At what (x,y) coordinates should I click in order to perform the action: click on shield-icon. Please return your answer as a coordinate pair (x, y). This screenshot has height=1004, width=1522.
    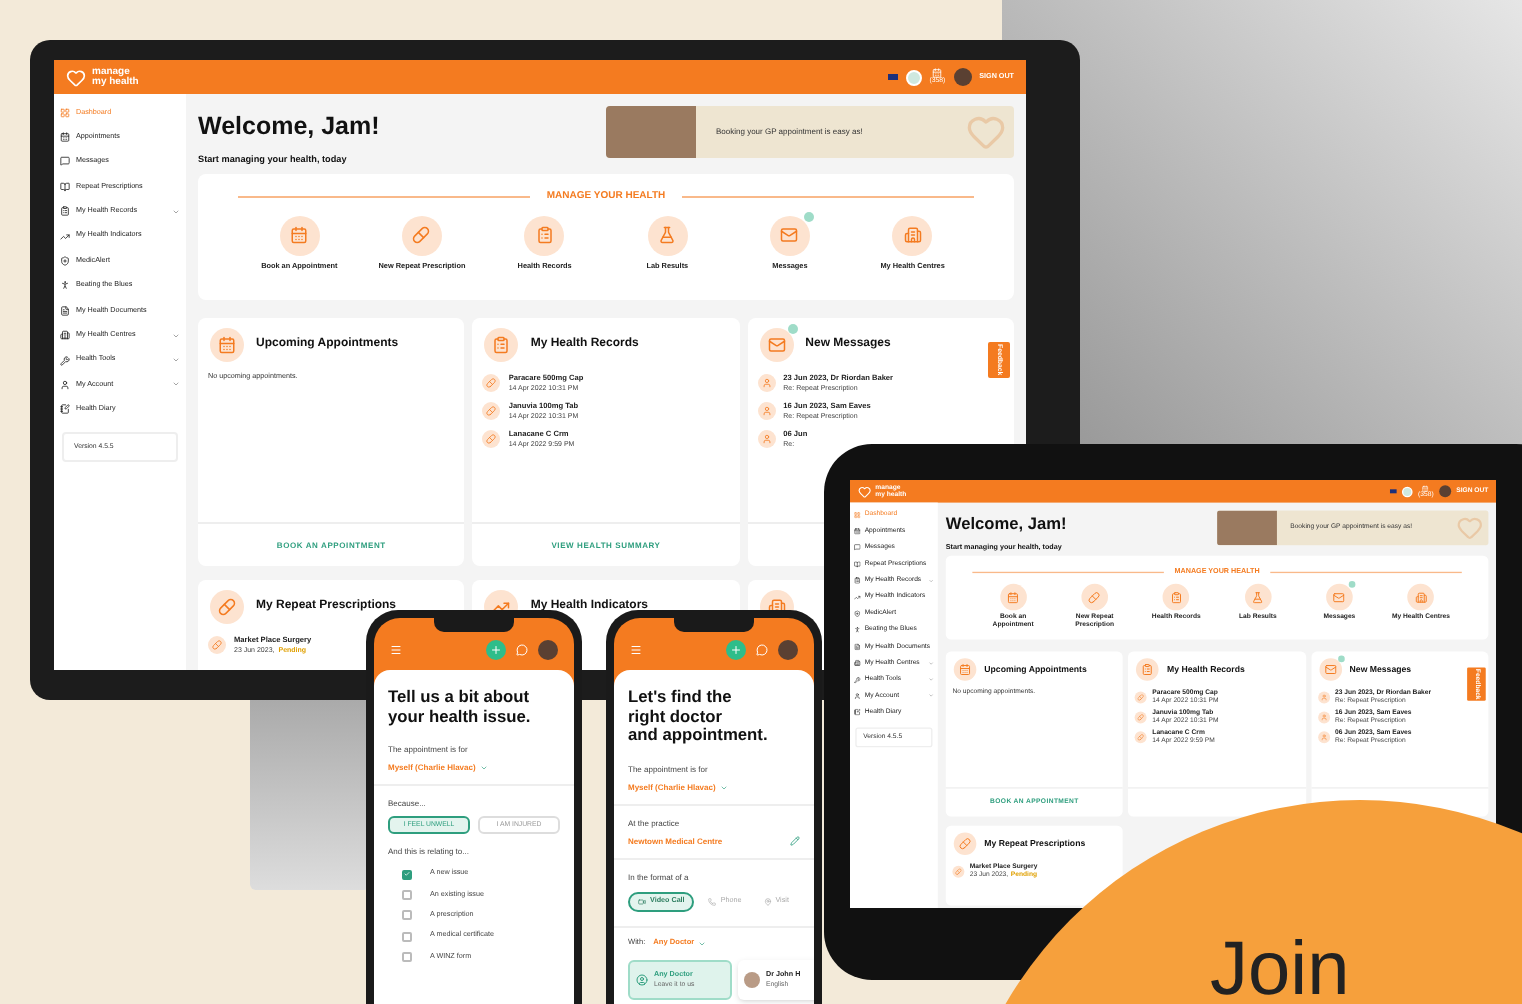
    Looking at the image, I should click on (65, 261).